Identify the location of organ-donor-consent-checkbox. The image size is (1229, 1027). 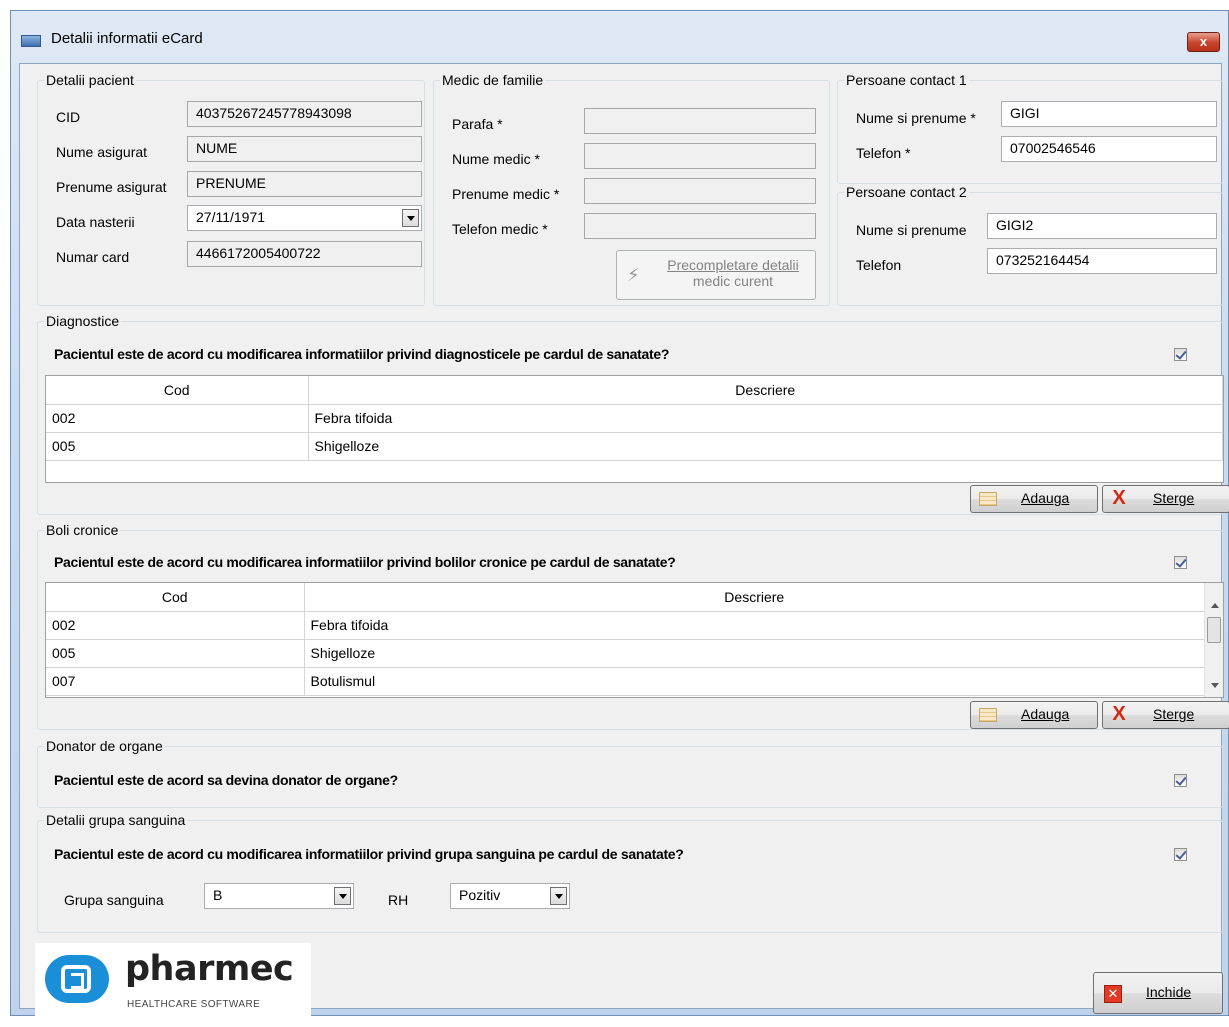
(1180, 780).